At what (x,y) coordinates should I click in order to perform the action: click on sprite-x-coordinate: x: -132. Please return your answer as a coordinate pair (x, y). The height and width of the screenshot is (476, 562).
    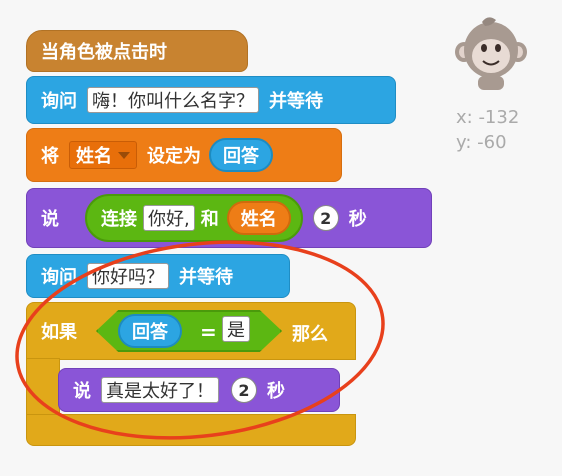
    Looking at the image, I should click on (488, 117).